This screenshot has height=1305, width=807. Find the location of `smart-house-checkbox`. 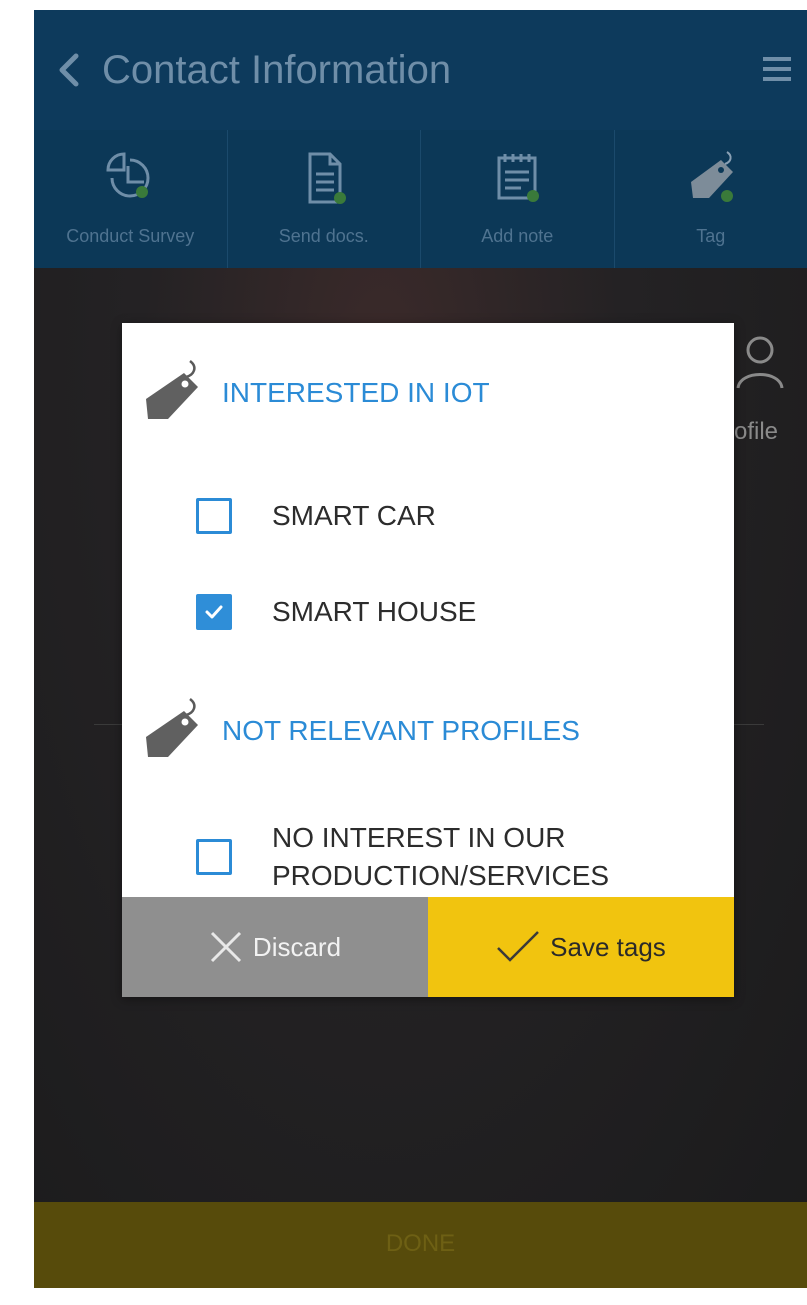

smart-house-checkbox is located at coordinates (214, 612).